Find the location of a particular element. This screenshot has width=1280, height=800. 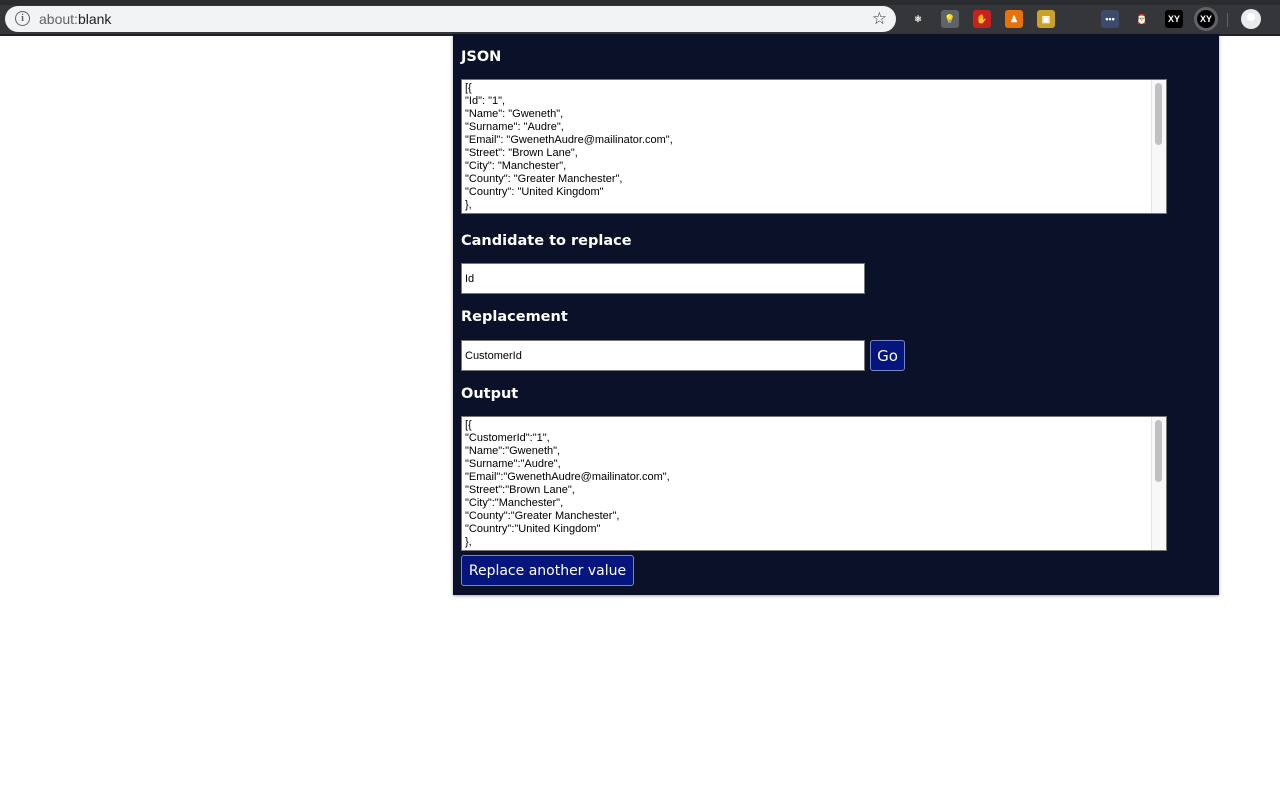

json-line: "Id": "1", is located at coordinates (485, 101).